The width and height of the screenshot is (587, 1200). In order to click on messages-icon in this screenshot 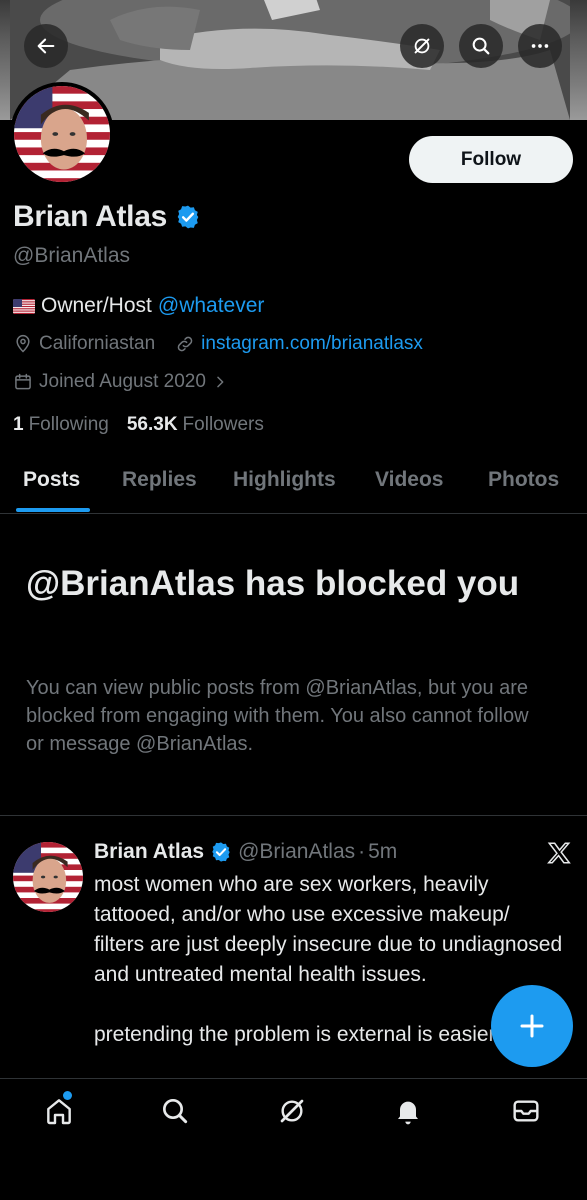, I will do `click(526, 1111)`.